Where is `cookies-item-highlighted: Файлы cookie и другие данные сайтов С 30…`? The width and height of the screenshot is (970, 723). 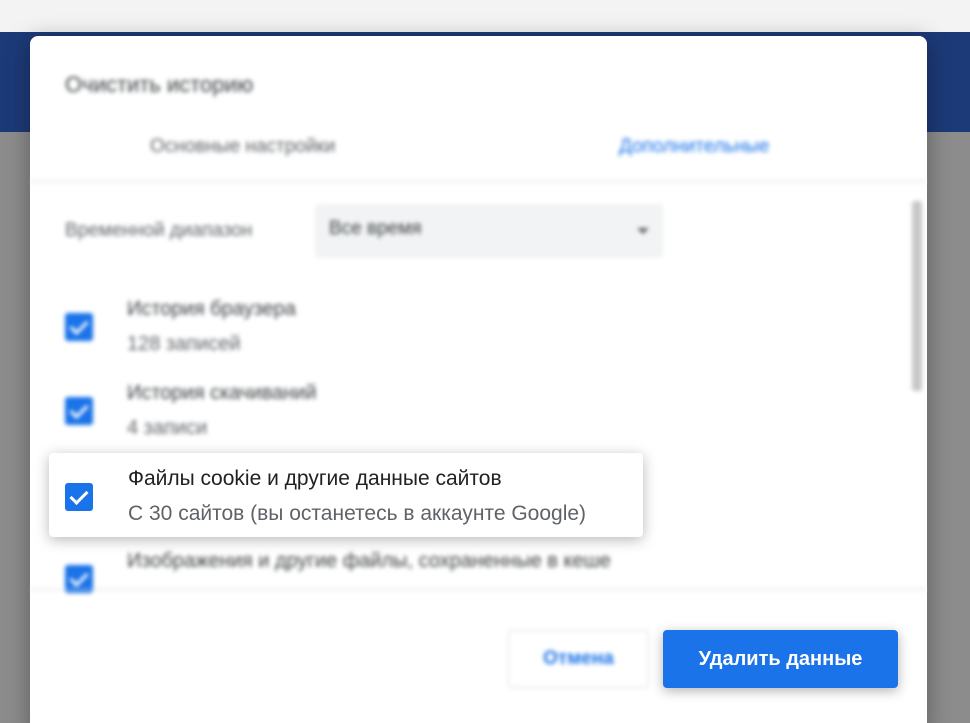 cookies-item-highlighted: Файлы cookie и другие данные сайтов С 30… is located at coordinates (346, 495).